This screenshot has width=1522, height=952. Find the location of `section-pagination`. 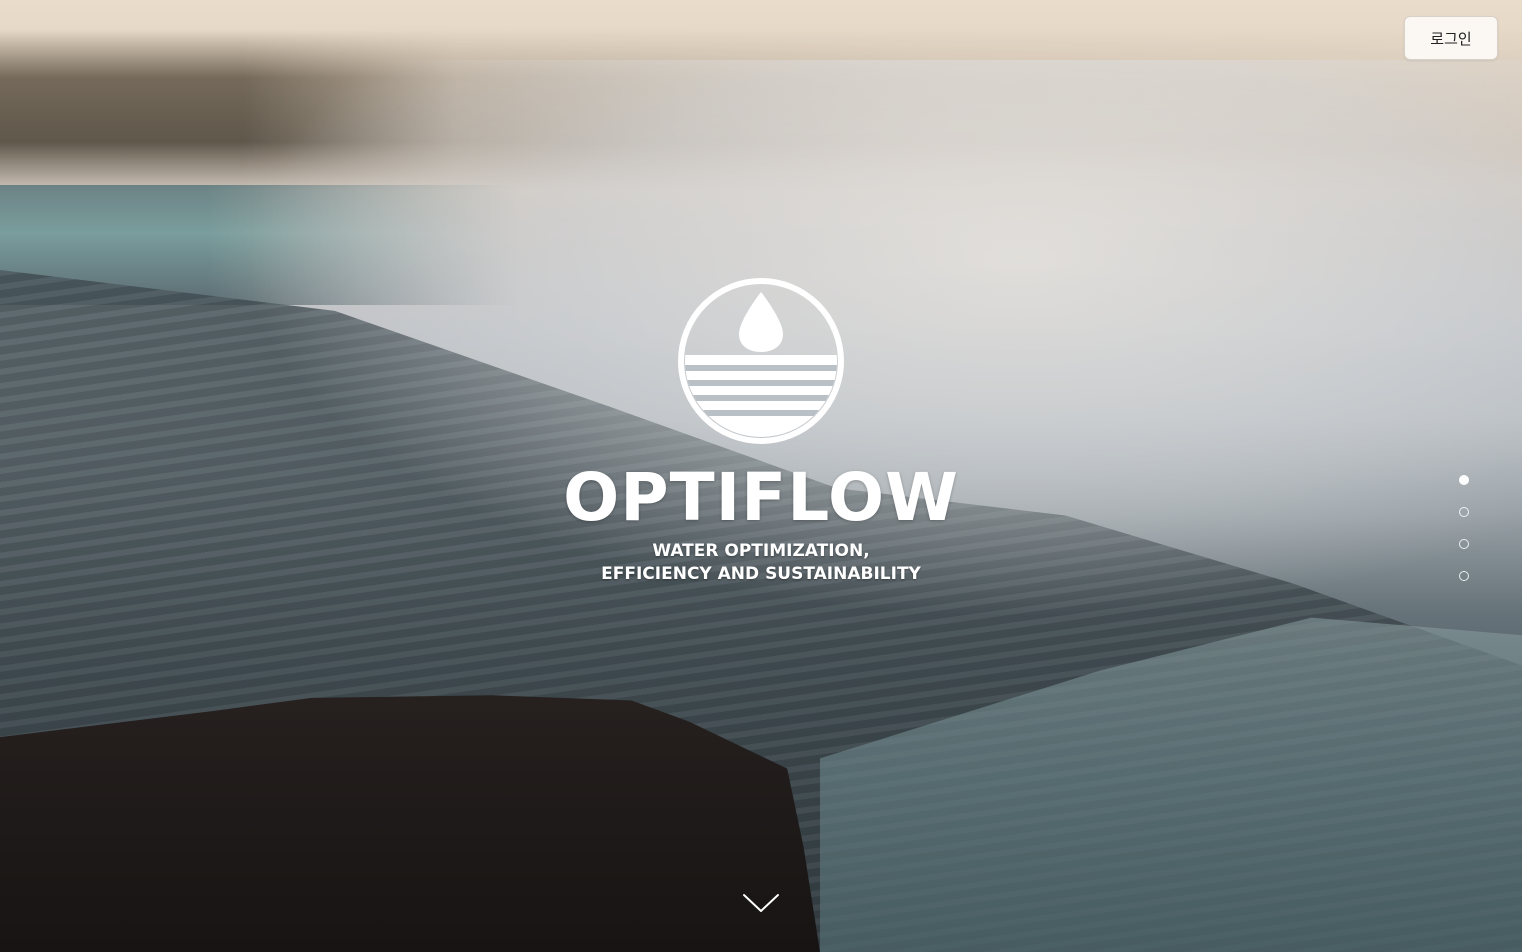

section-pagination is located at coordinates (1466, 528).